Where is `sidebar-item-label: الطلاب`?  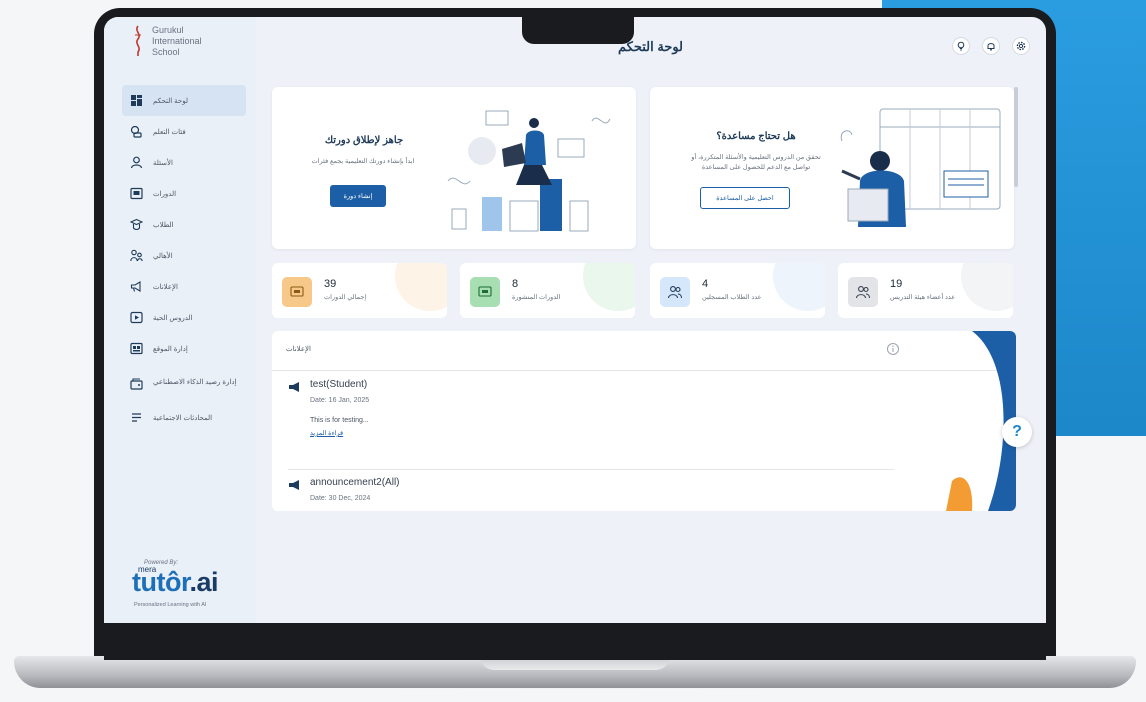 sidebar-item-label: الطلاب is located at coordinates (163, 225).